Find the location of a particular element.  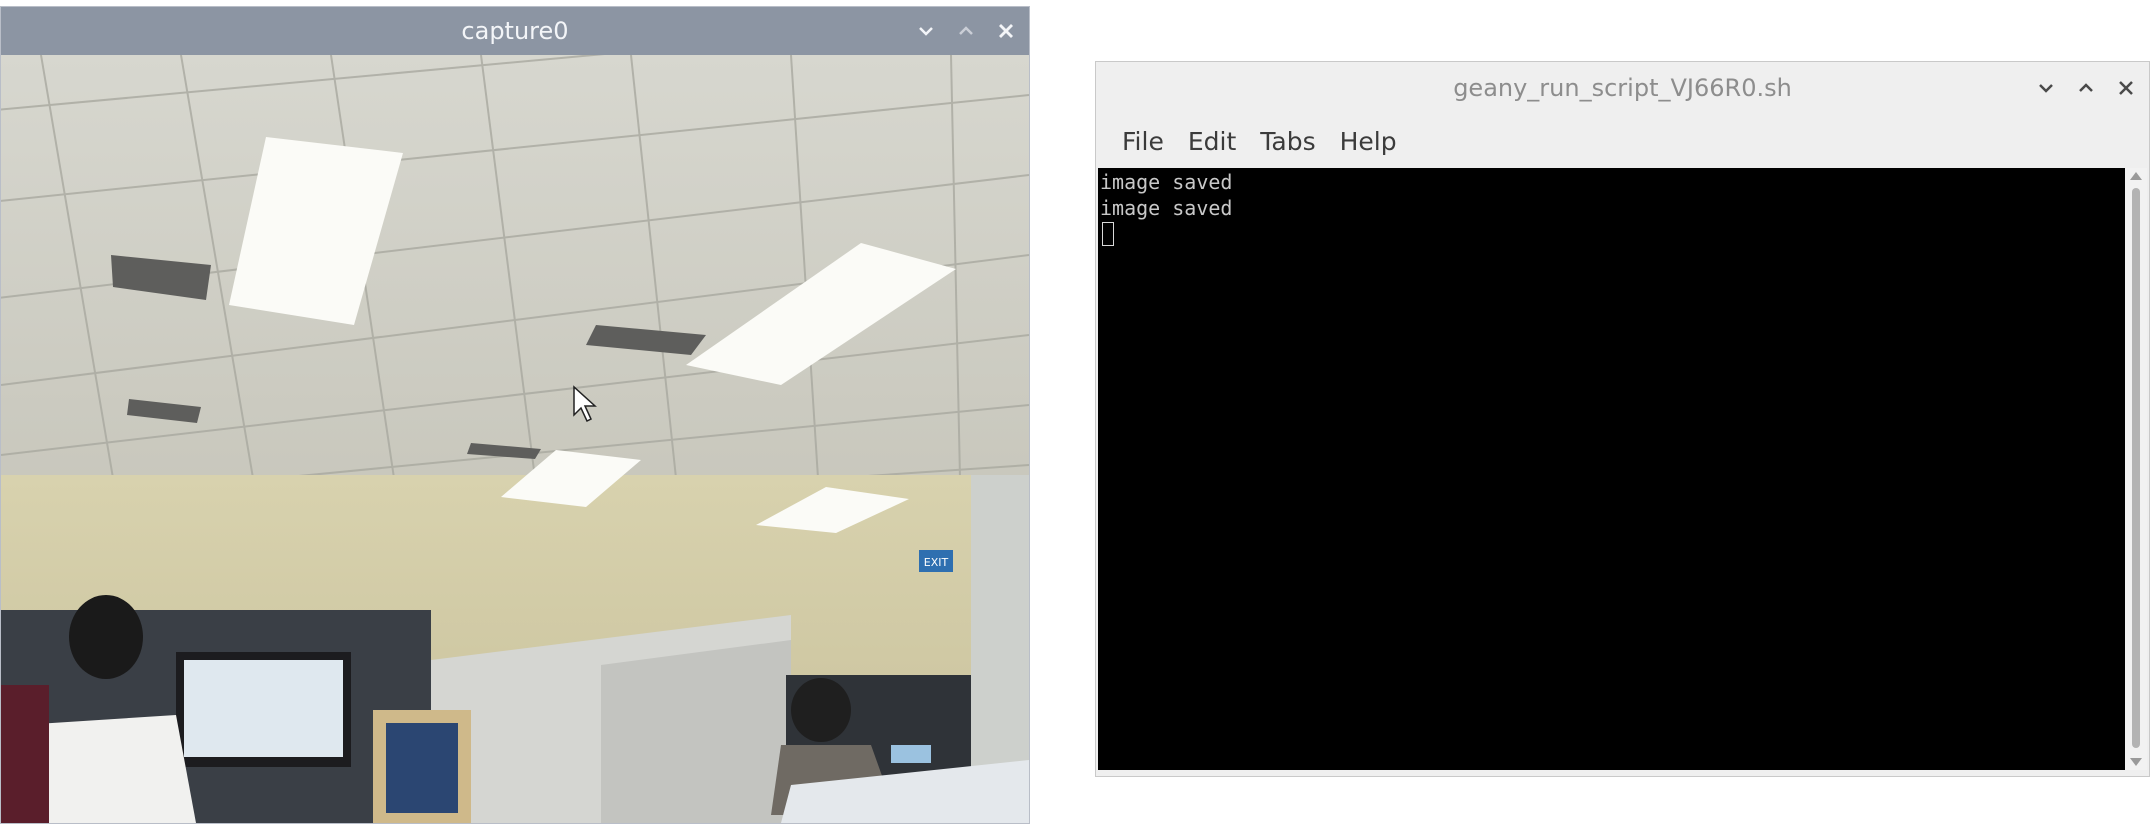

terminal-menubar: File Edit Tabs Help is located at coordinates (1622, 141).